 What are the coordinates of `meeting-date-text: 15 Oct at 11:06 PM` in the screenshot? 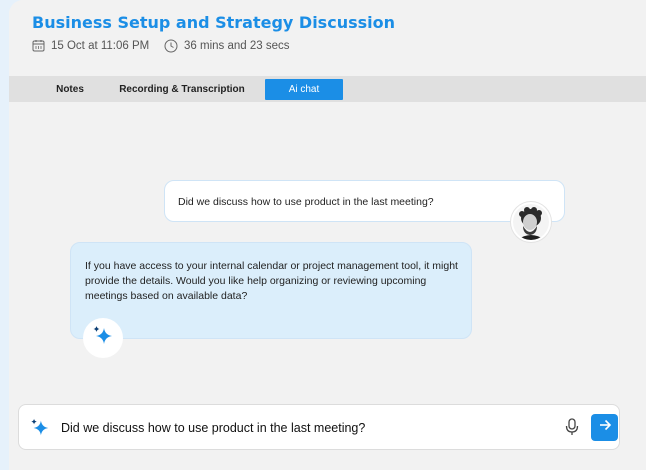 It's located at (100, 45).